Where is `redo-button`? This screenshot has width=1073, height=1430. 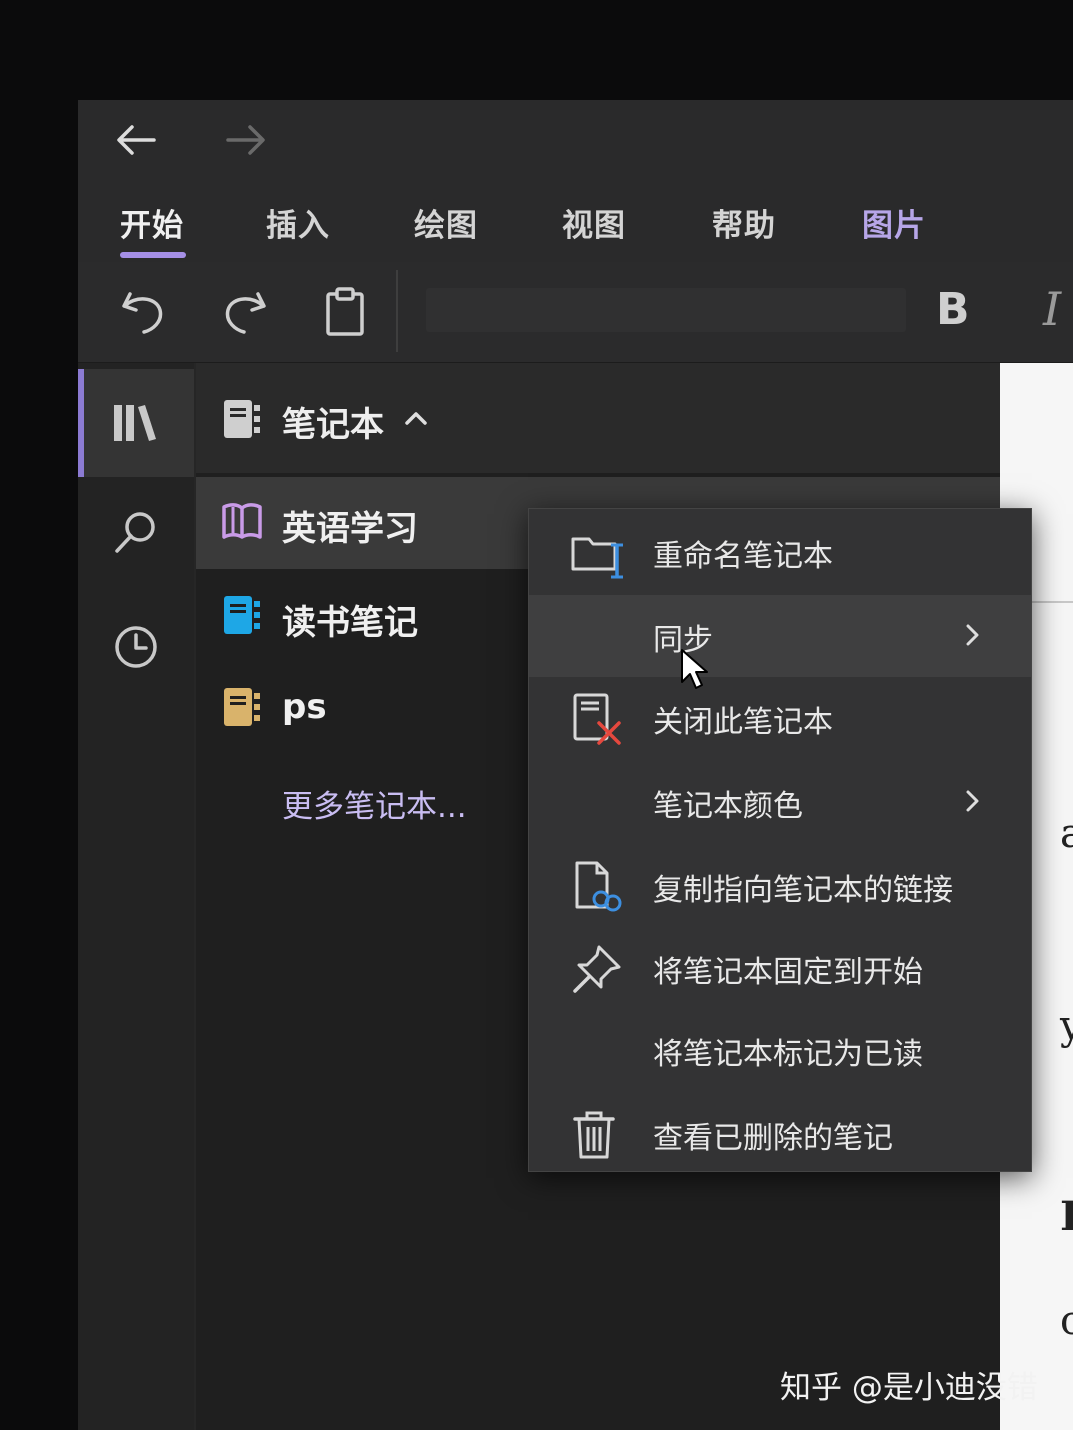 redo-button is located at coordinates (244, 312).